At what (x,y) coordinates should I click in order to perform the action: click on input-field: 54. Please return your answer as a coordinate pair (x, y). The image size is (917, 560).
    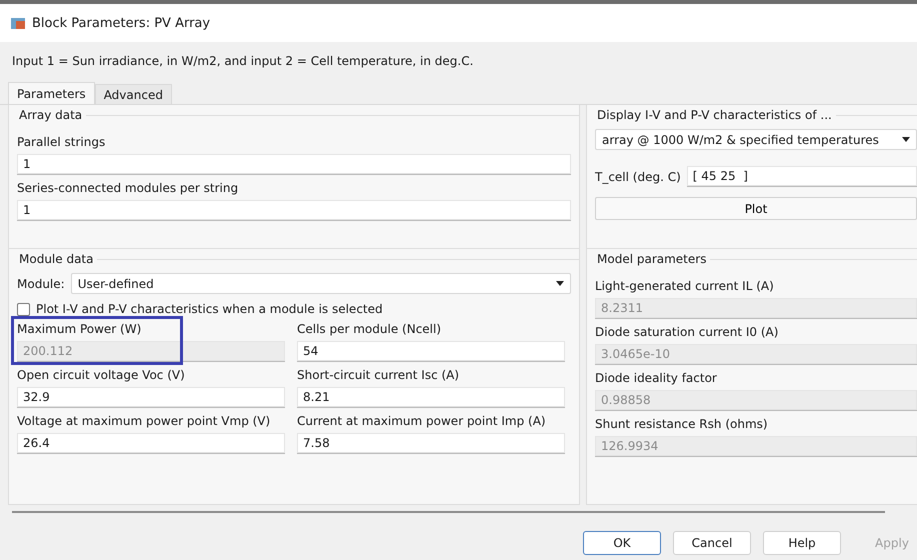
    Looking at the image, I should click on (431, 351).